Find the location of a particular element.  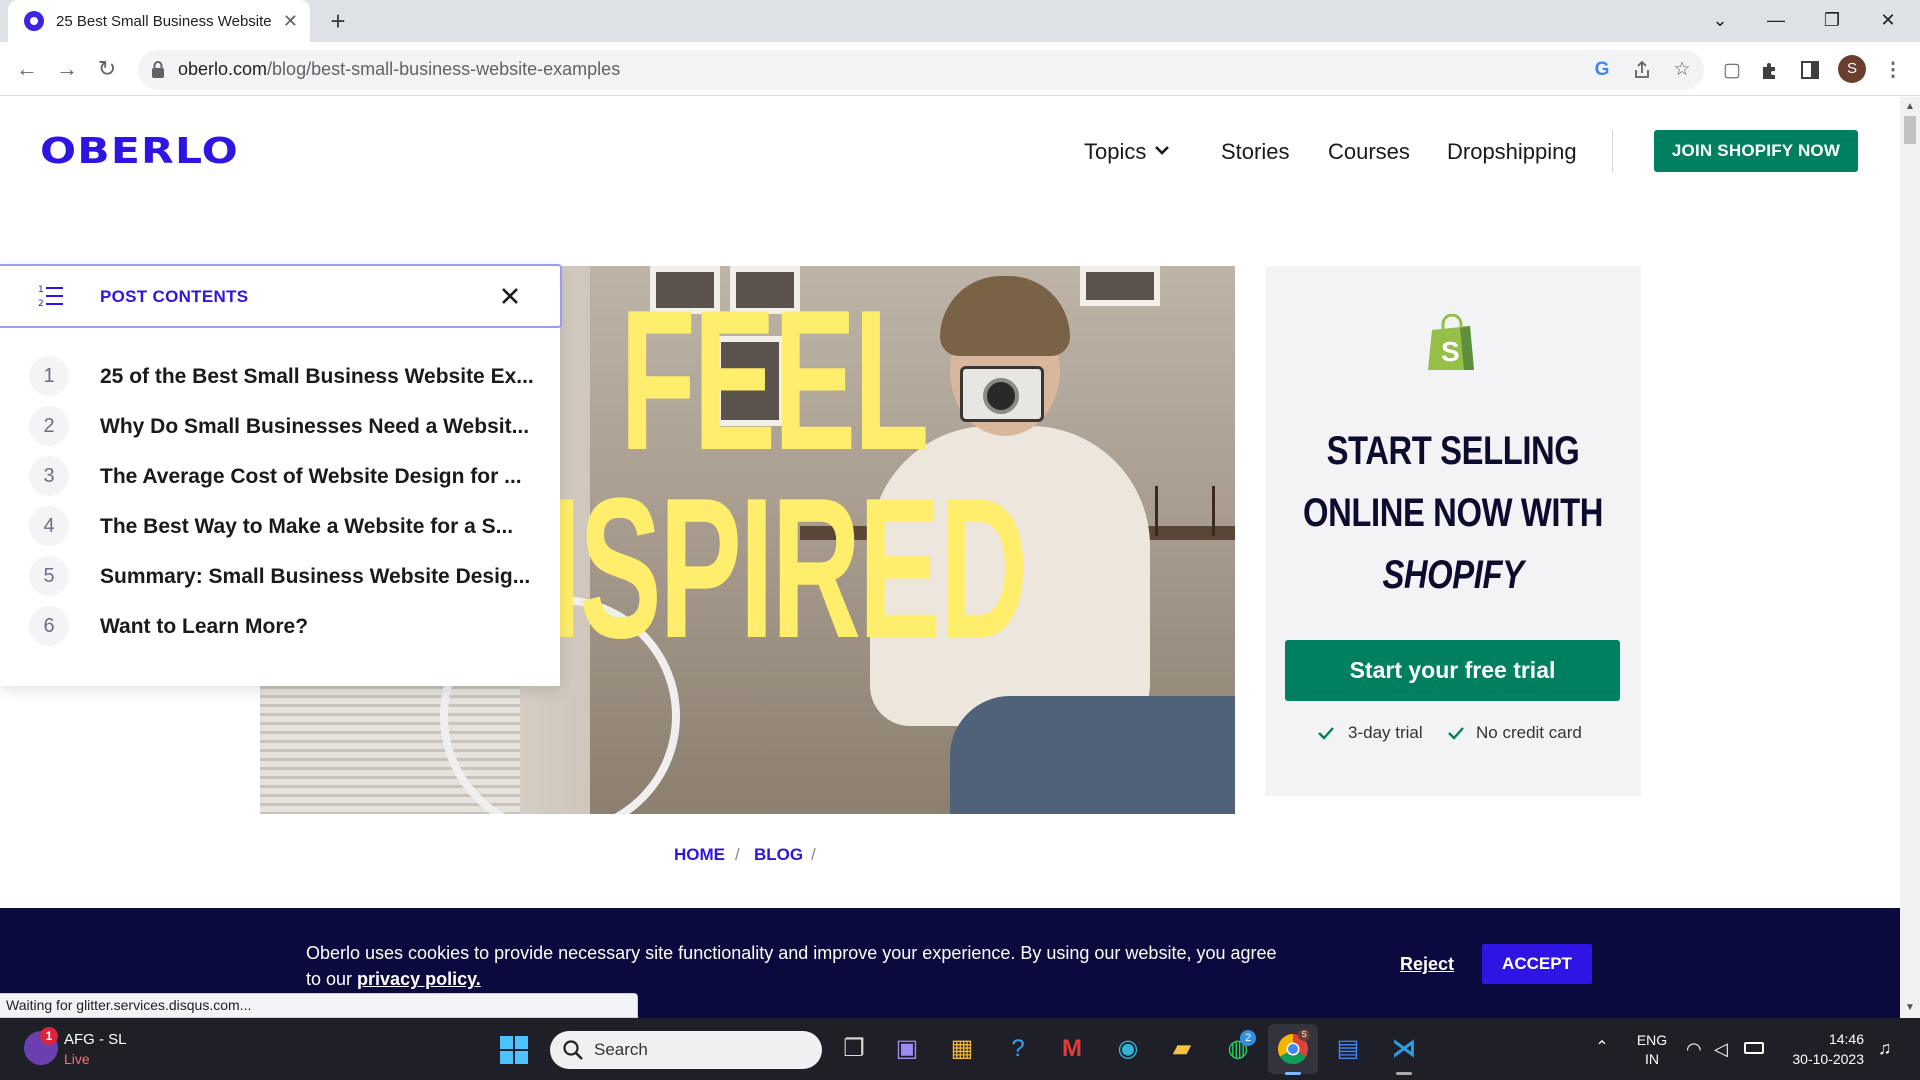

task-view-icon: ❐ is located at coordinates (854, 1049).